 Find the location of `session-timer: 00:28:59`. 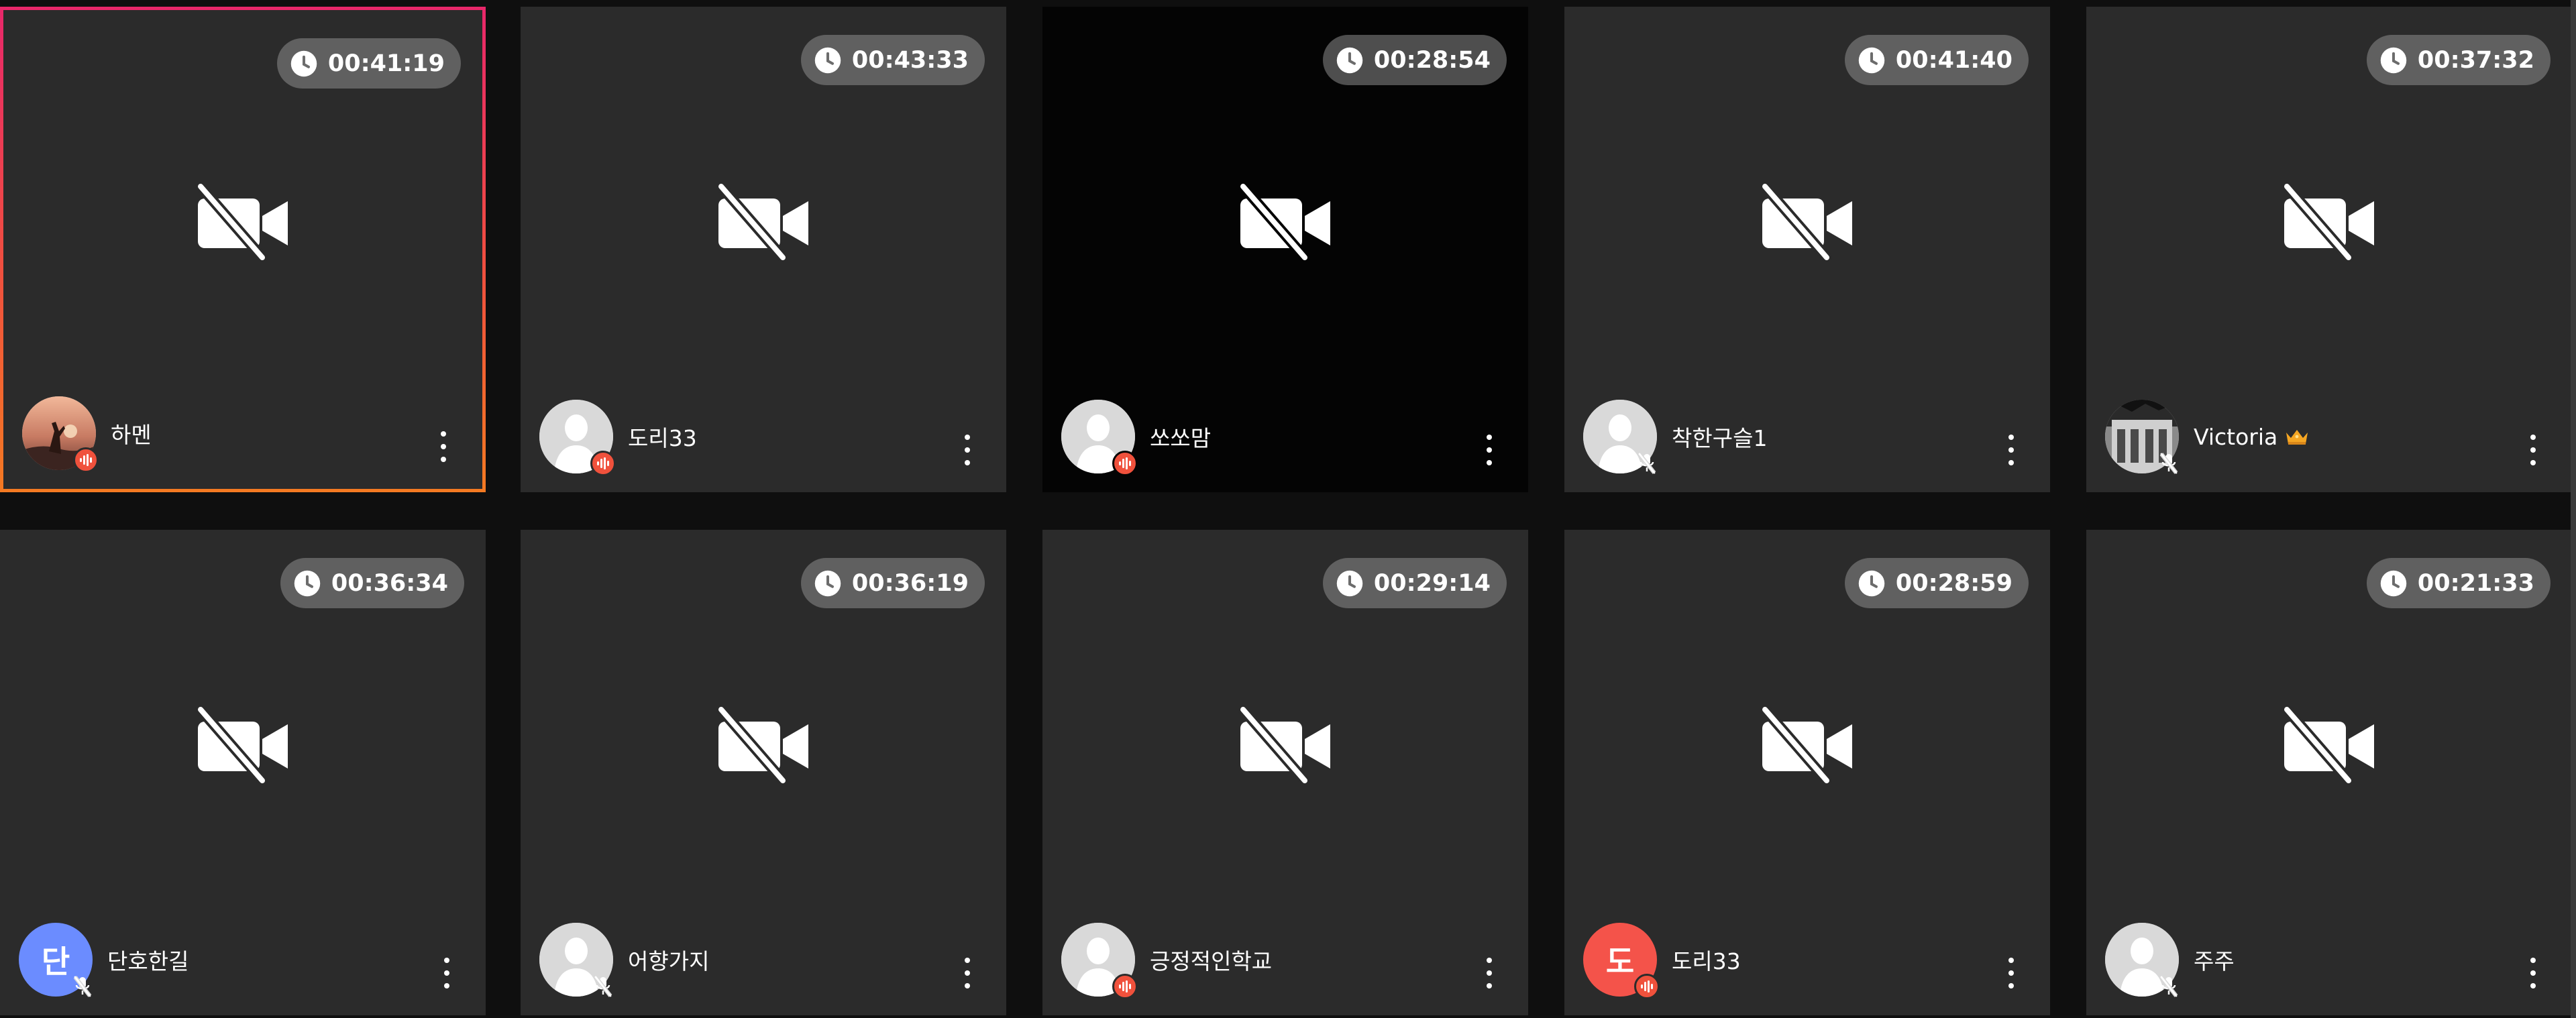

session-timer: 00:28:59 is located at coordinates (1936, 583).